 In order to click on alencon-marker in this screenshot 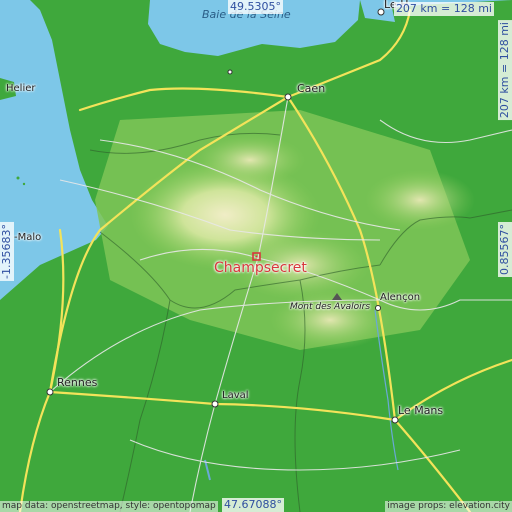, I will do `click(378, 308)`.